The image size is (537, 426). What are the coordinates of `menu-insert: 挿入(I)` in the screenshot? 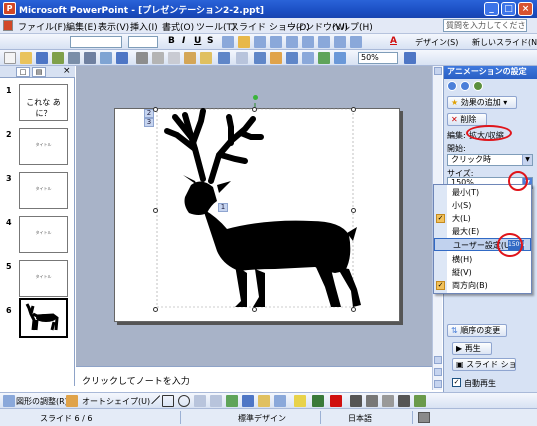 It's located at (144, 26).